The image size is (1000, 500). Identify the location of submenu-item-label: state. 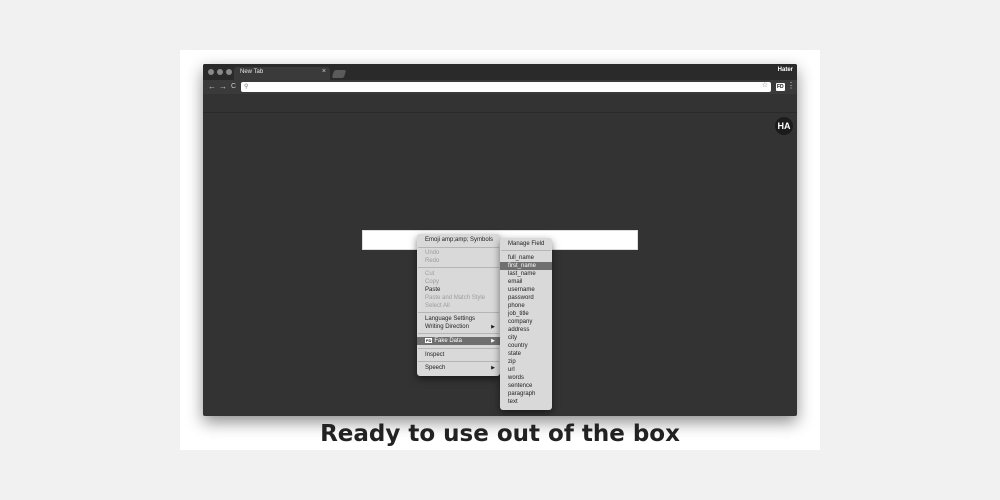
(515, 354).